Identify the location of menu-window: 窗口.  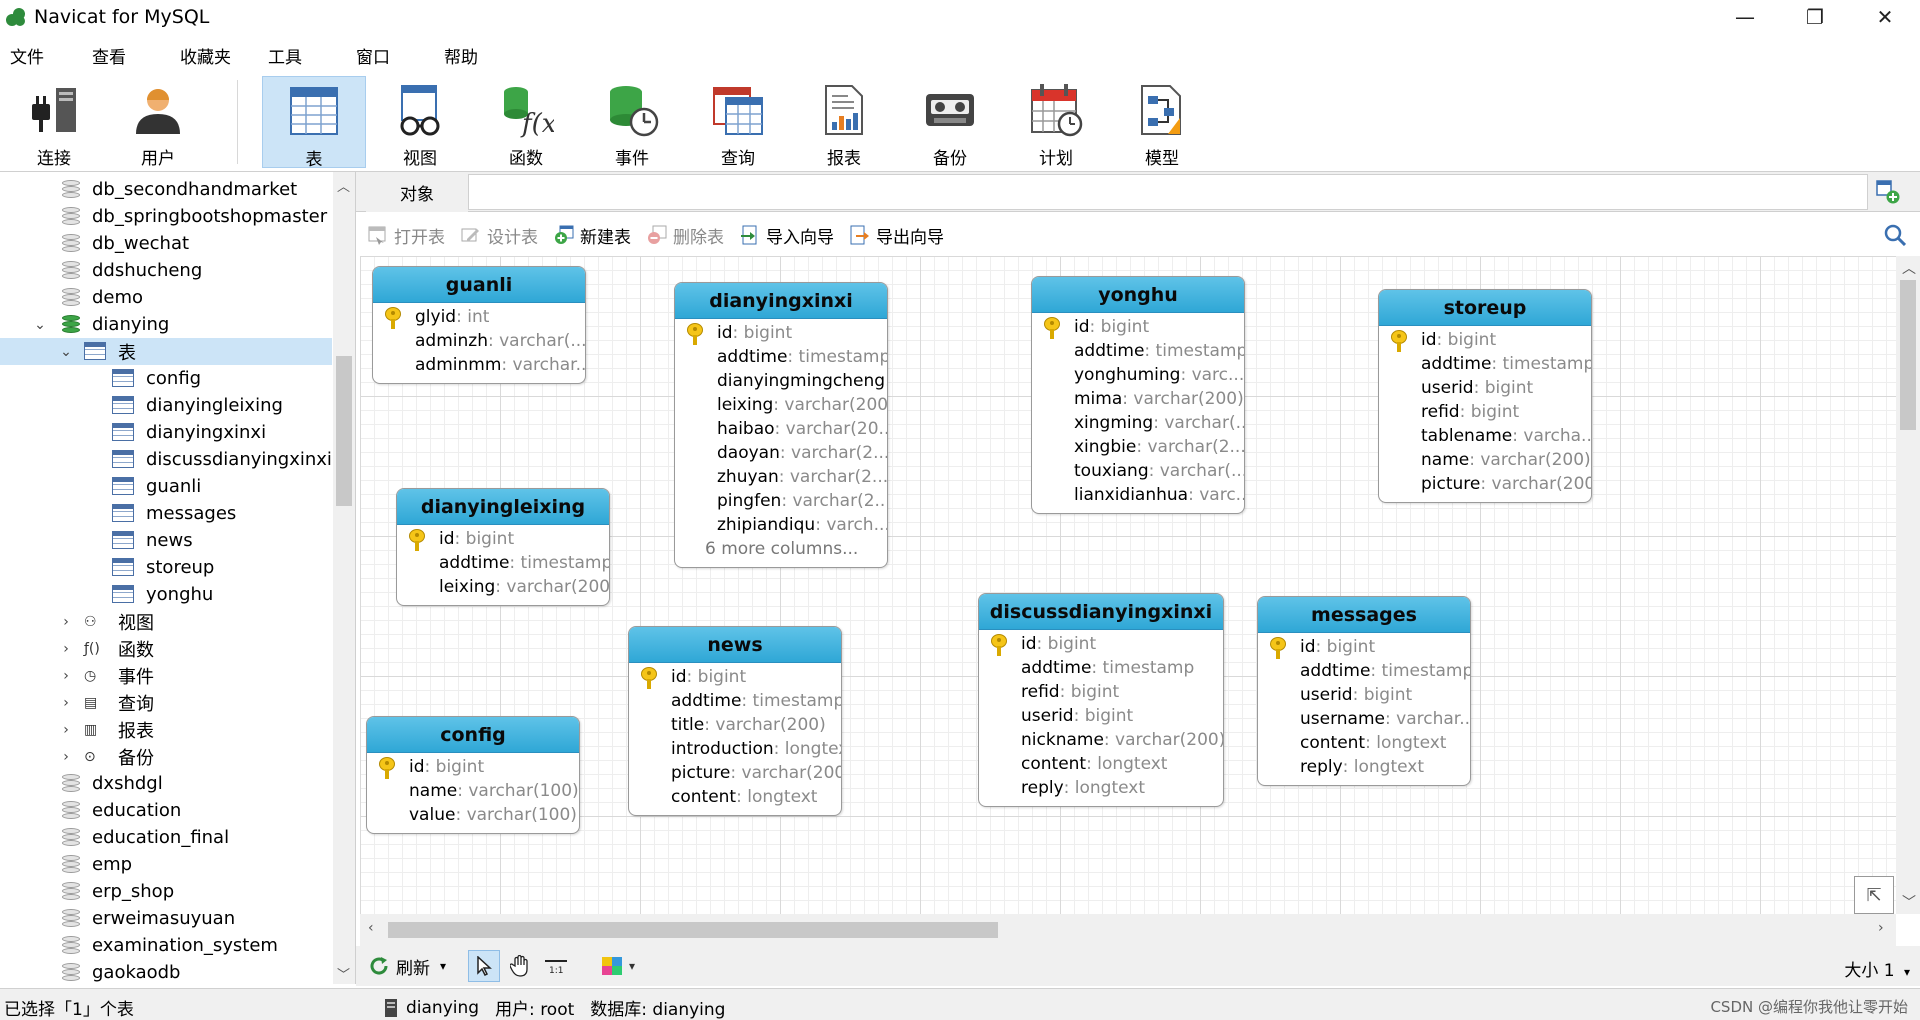
(395, 55).